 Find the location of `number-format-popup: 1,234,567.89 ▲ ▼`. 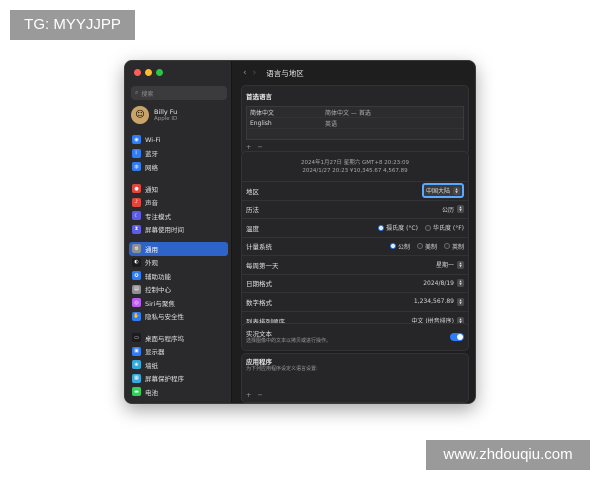

number-format-popup: 1,234,567.89 ▲ ▼ is located at coordinates (439, 301).